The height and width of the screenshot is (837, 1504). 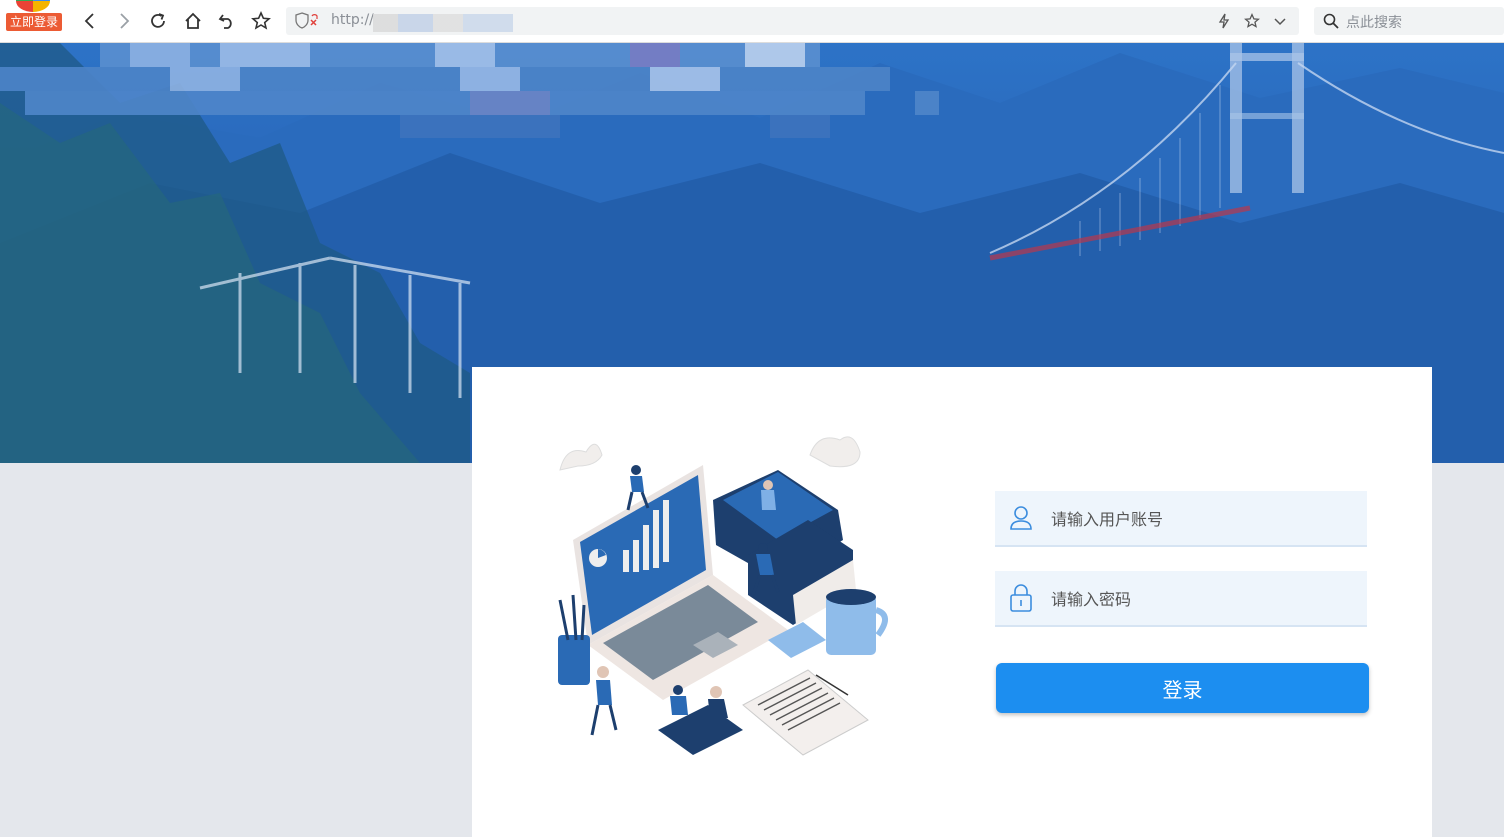 I want to click on browser-toolbar: 立即登录 http:// 点此搜索, so click(x=752, y=21).